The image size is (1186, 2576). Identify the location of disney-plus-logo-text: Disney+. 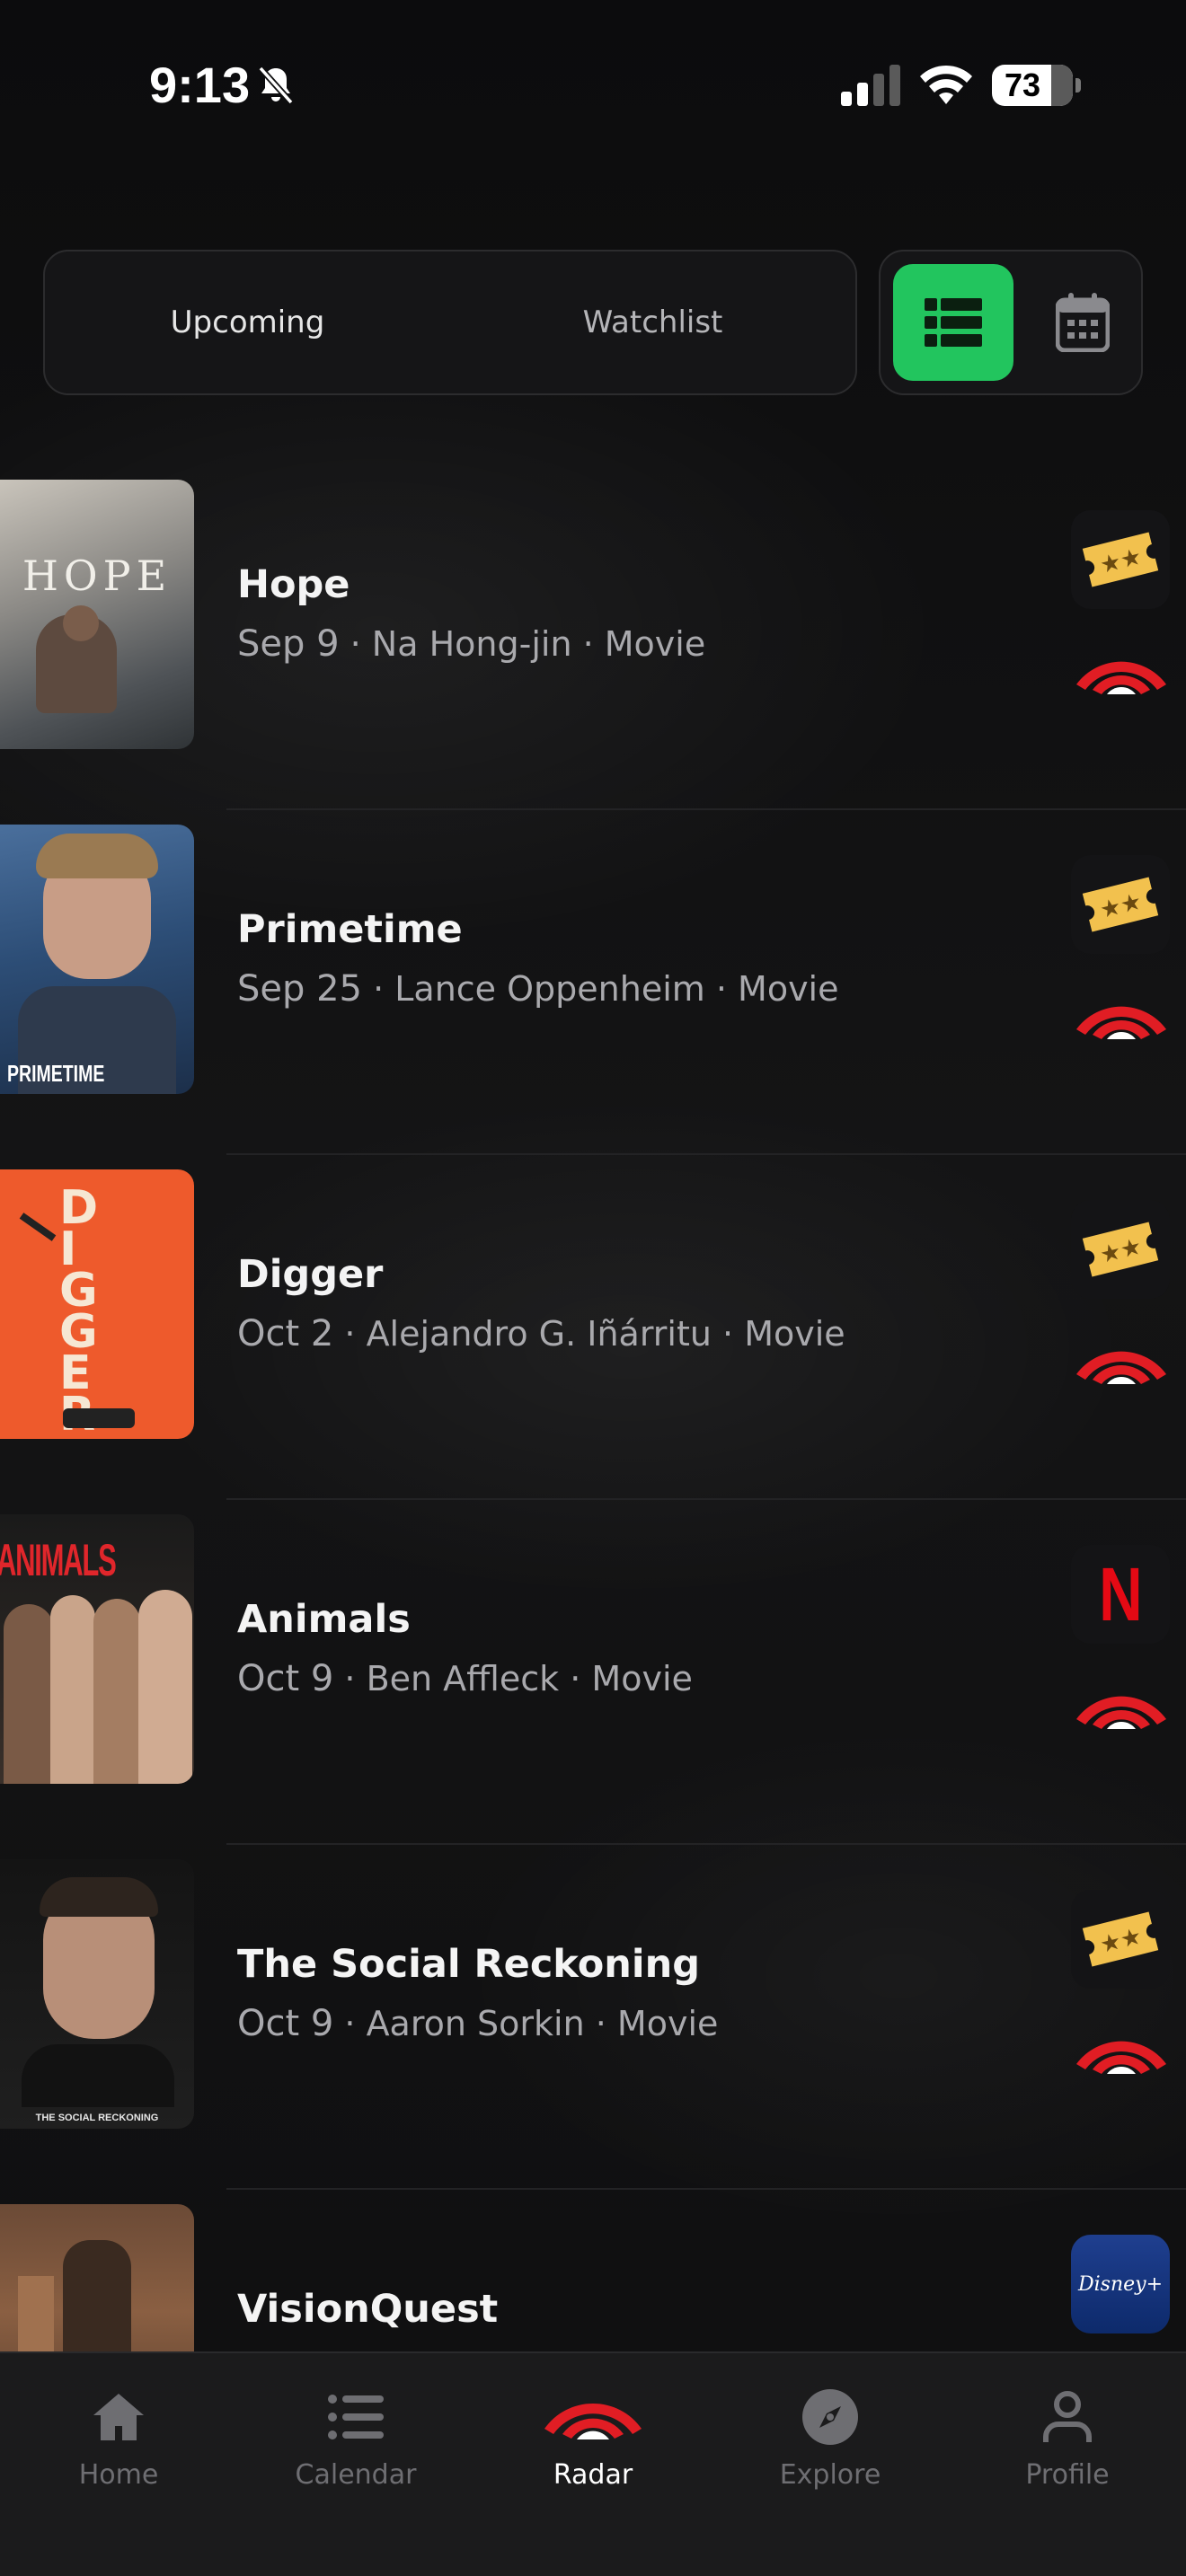
(1120, 2284).